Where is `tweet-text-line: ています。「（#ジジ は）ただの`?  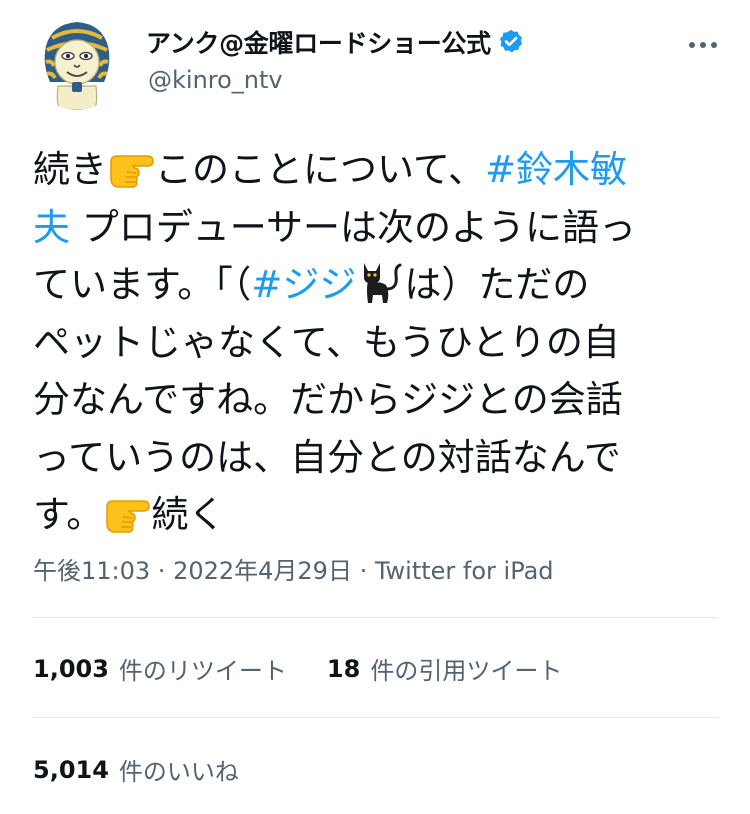
tweet-text-line: ています。「（#ジジ は）ただの is located at coordinates (373, 285).